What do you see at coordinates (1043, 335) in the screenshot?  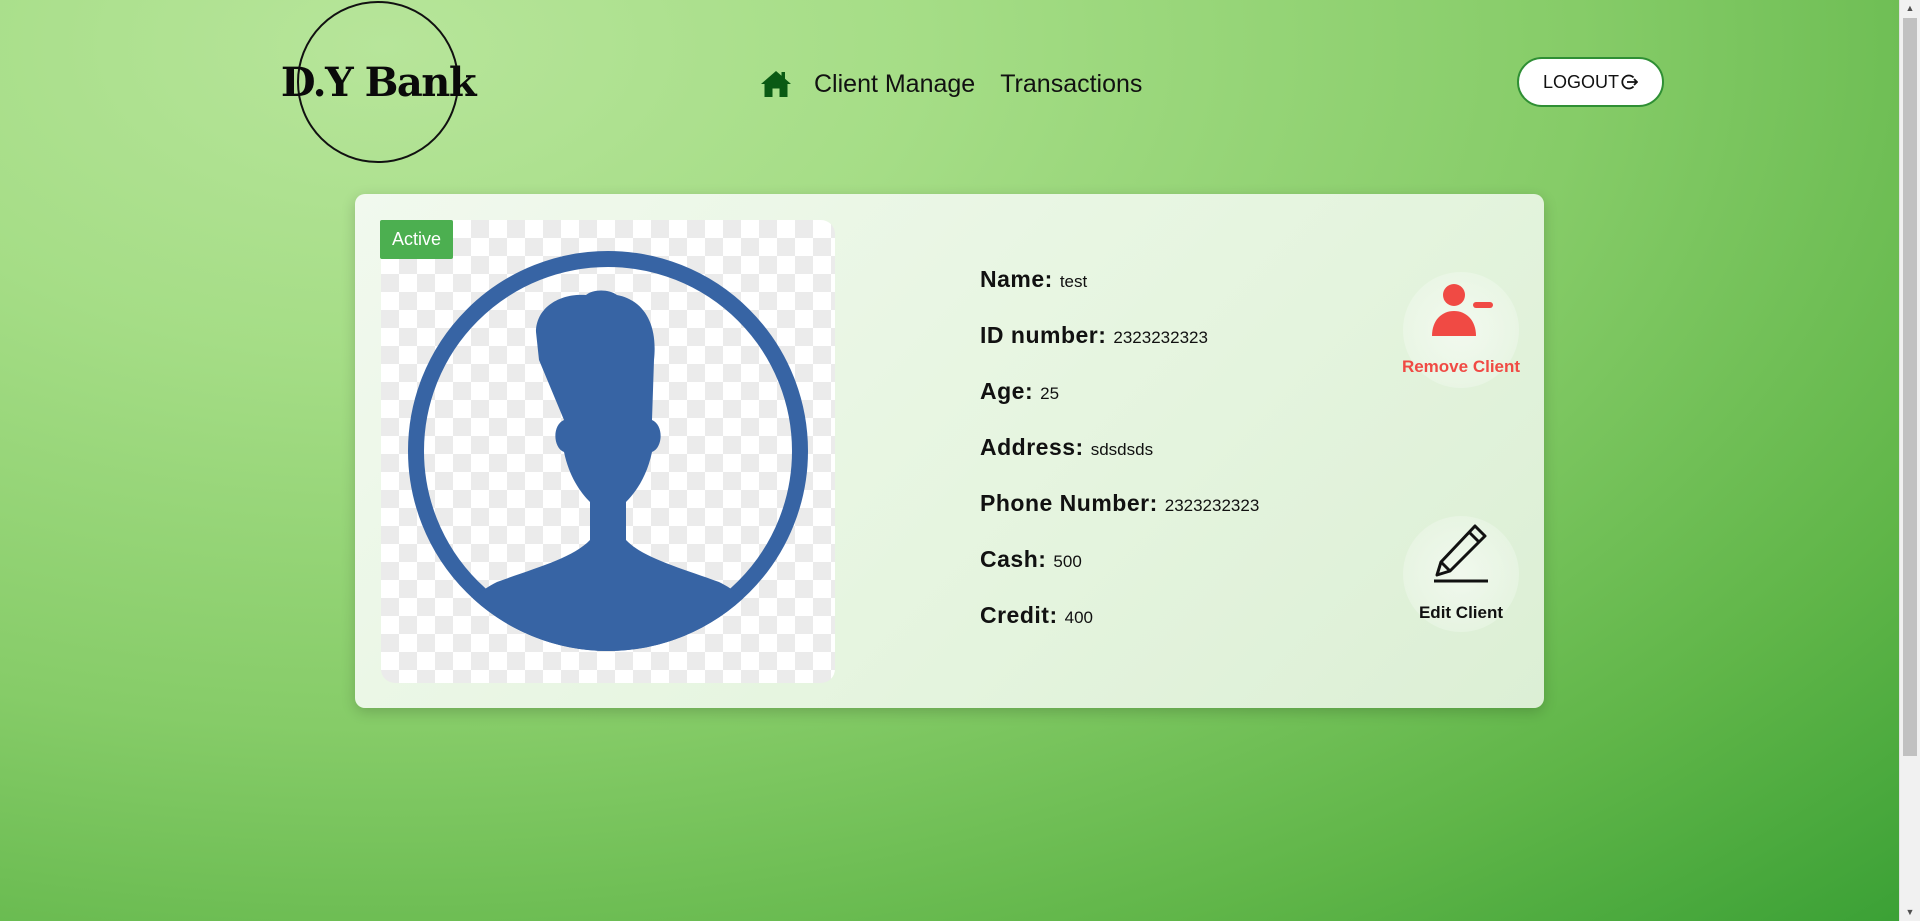 I see `detail-label: ID number:` at bounding box center [1043, 335].